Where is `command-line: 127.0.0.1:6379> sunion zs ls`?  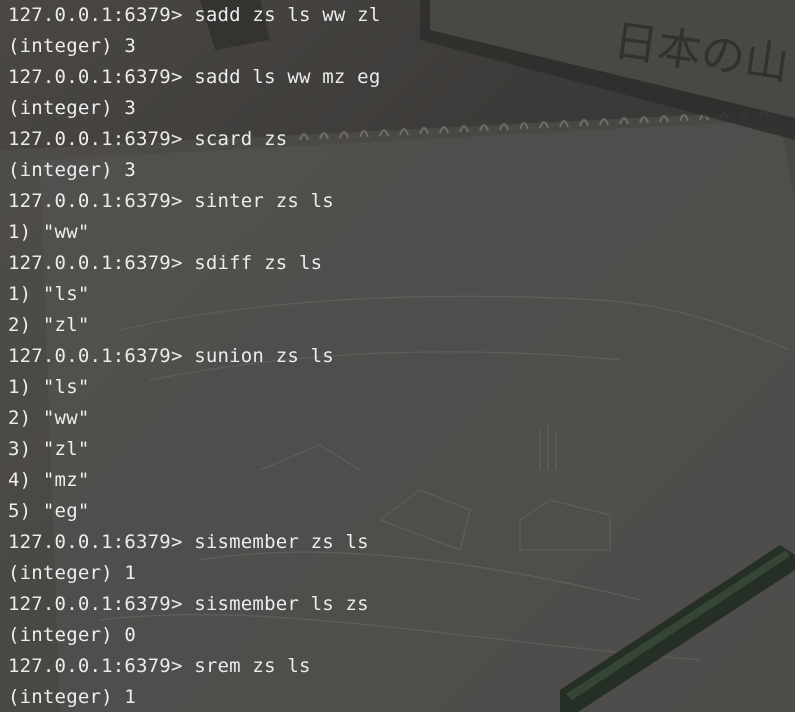 command-line: 127.0.0.1:6379> sunion zs ls is located at coordinates (401, 356).